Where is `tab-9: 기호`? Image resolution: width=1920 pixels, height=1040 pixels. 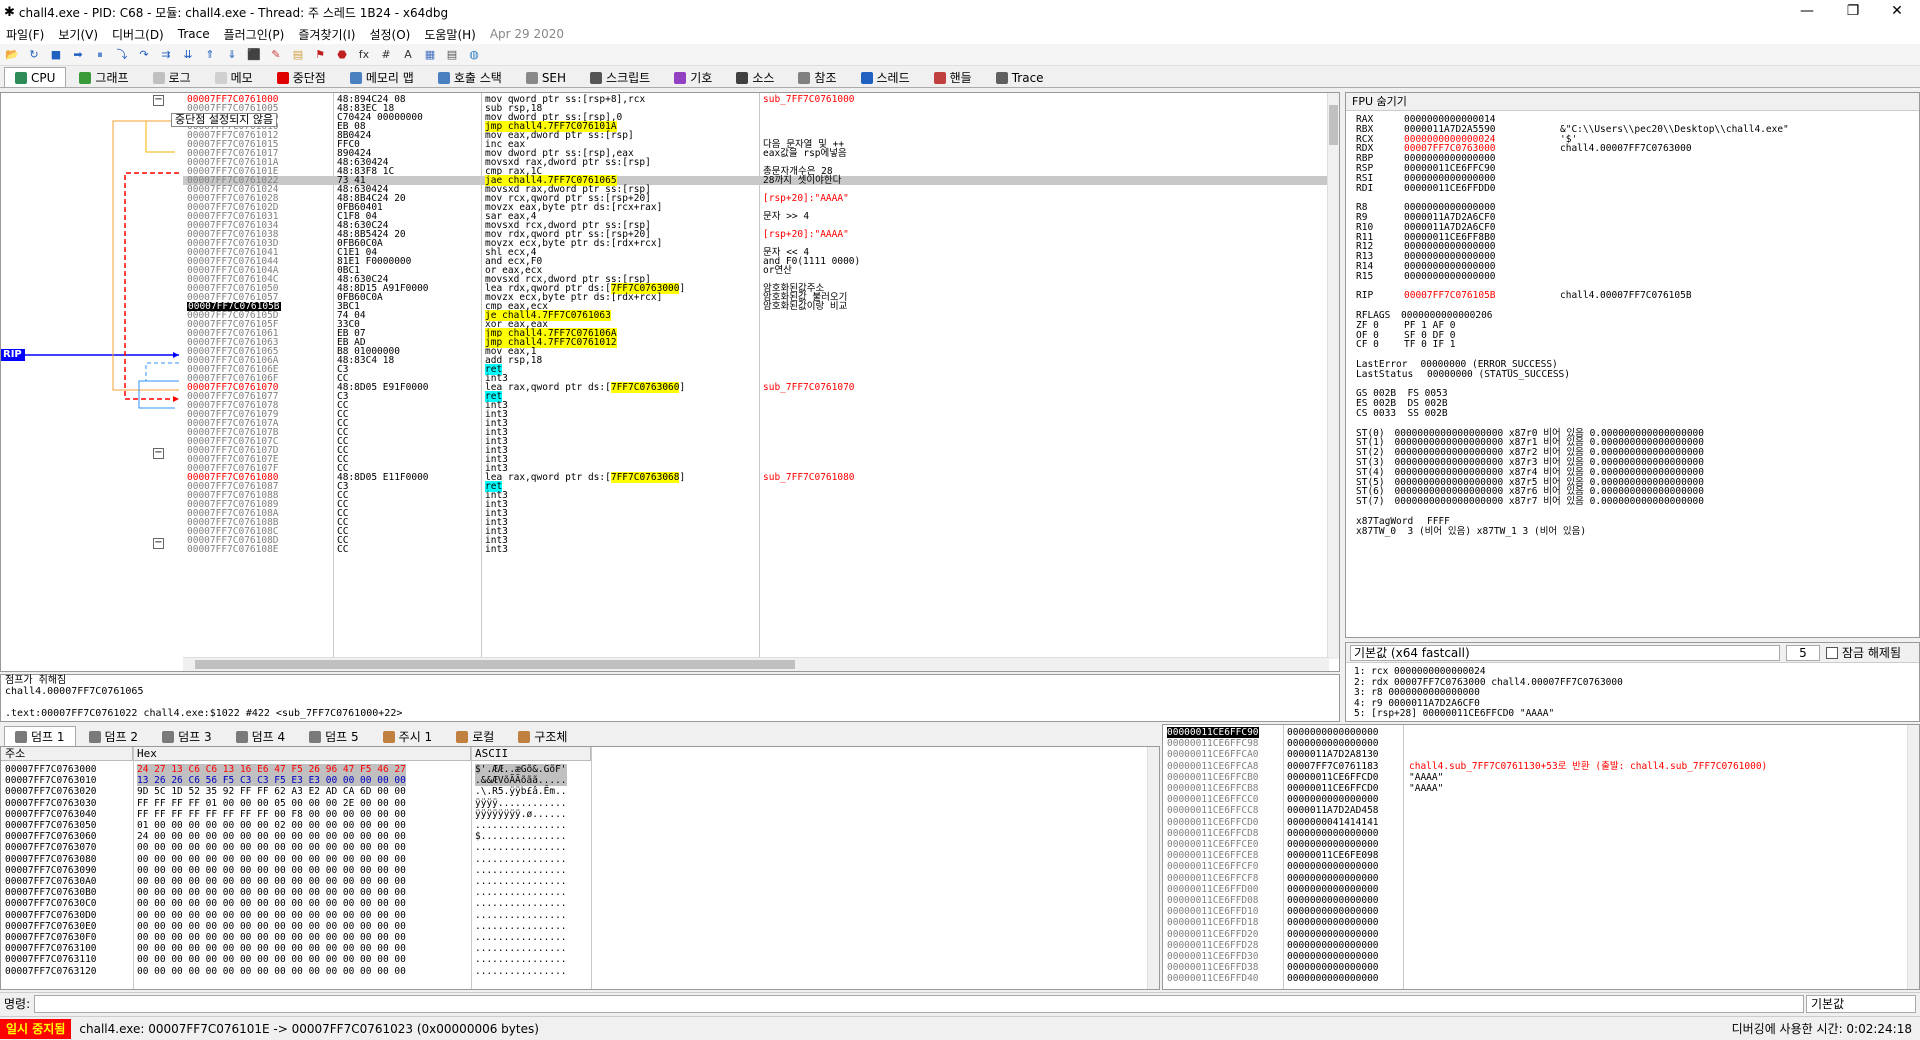 tab-9: 기호 is located at coordinates (693, 77).